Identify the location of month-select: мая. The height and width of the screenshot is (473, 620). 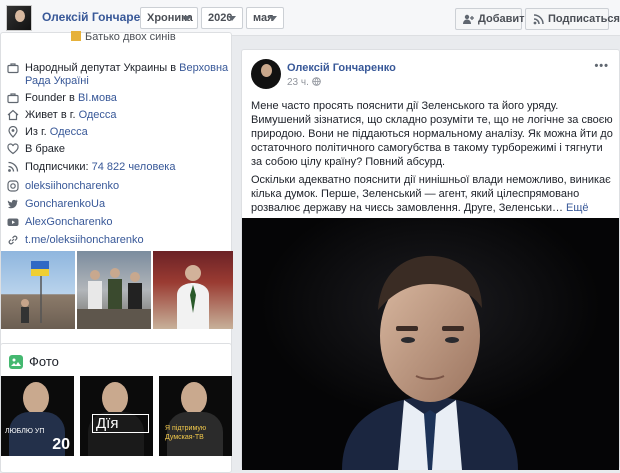
(265, 18).